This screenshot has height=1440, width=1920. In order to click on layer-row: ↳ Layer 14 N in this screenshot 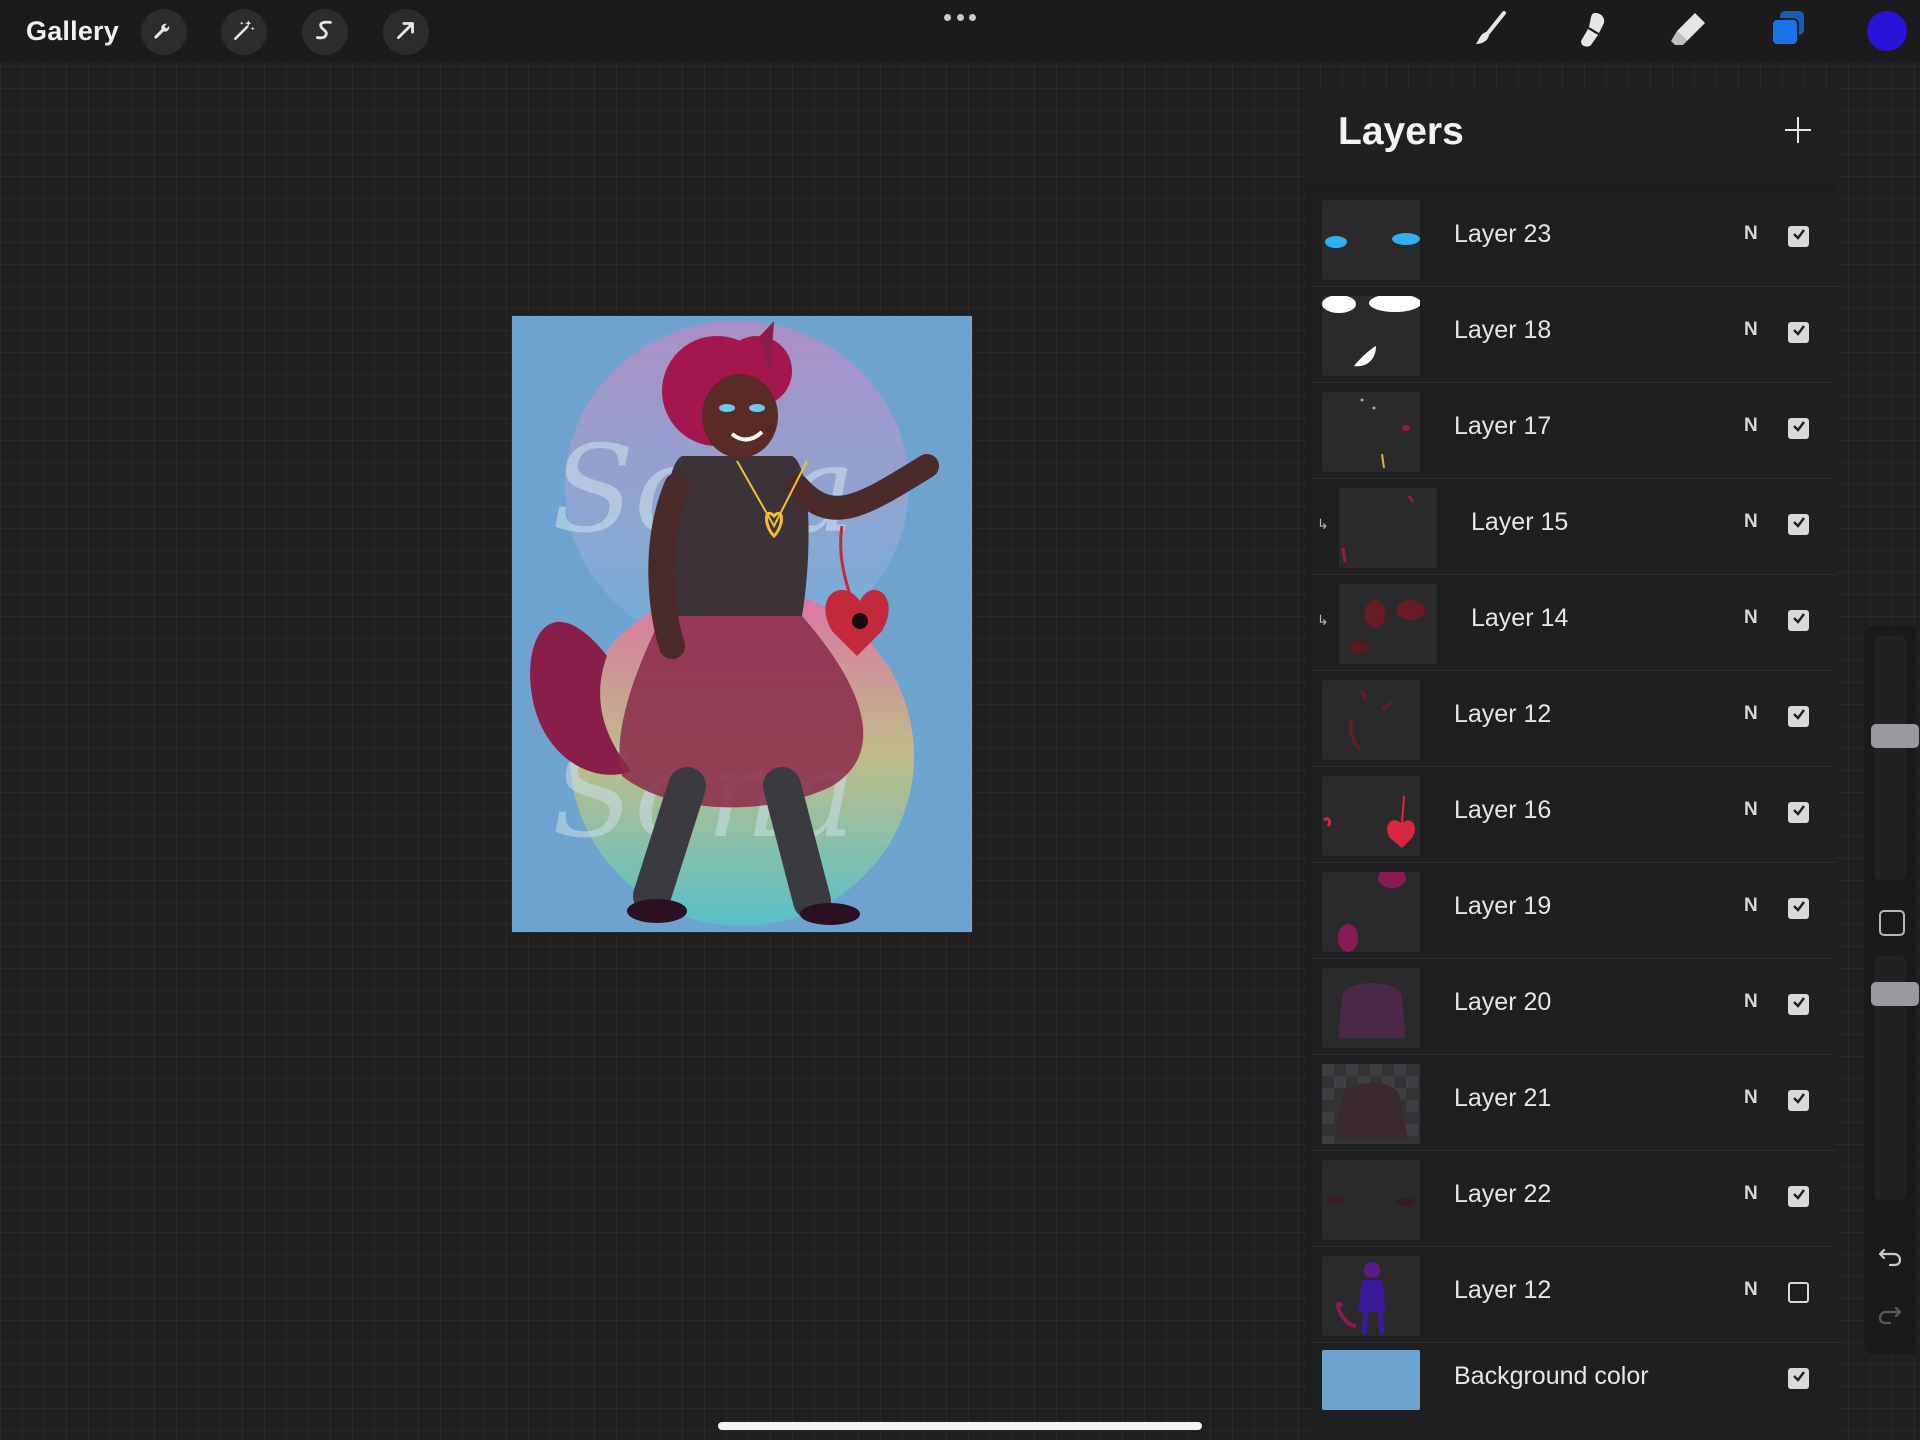, I will do `click(1574, 623)`.